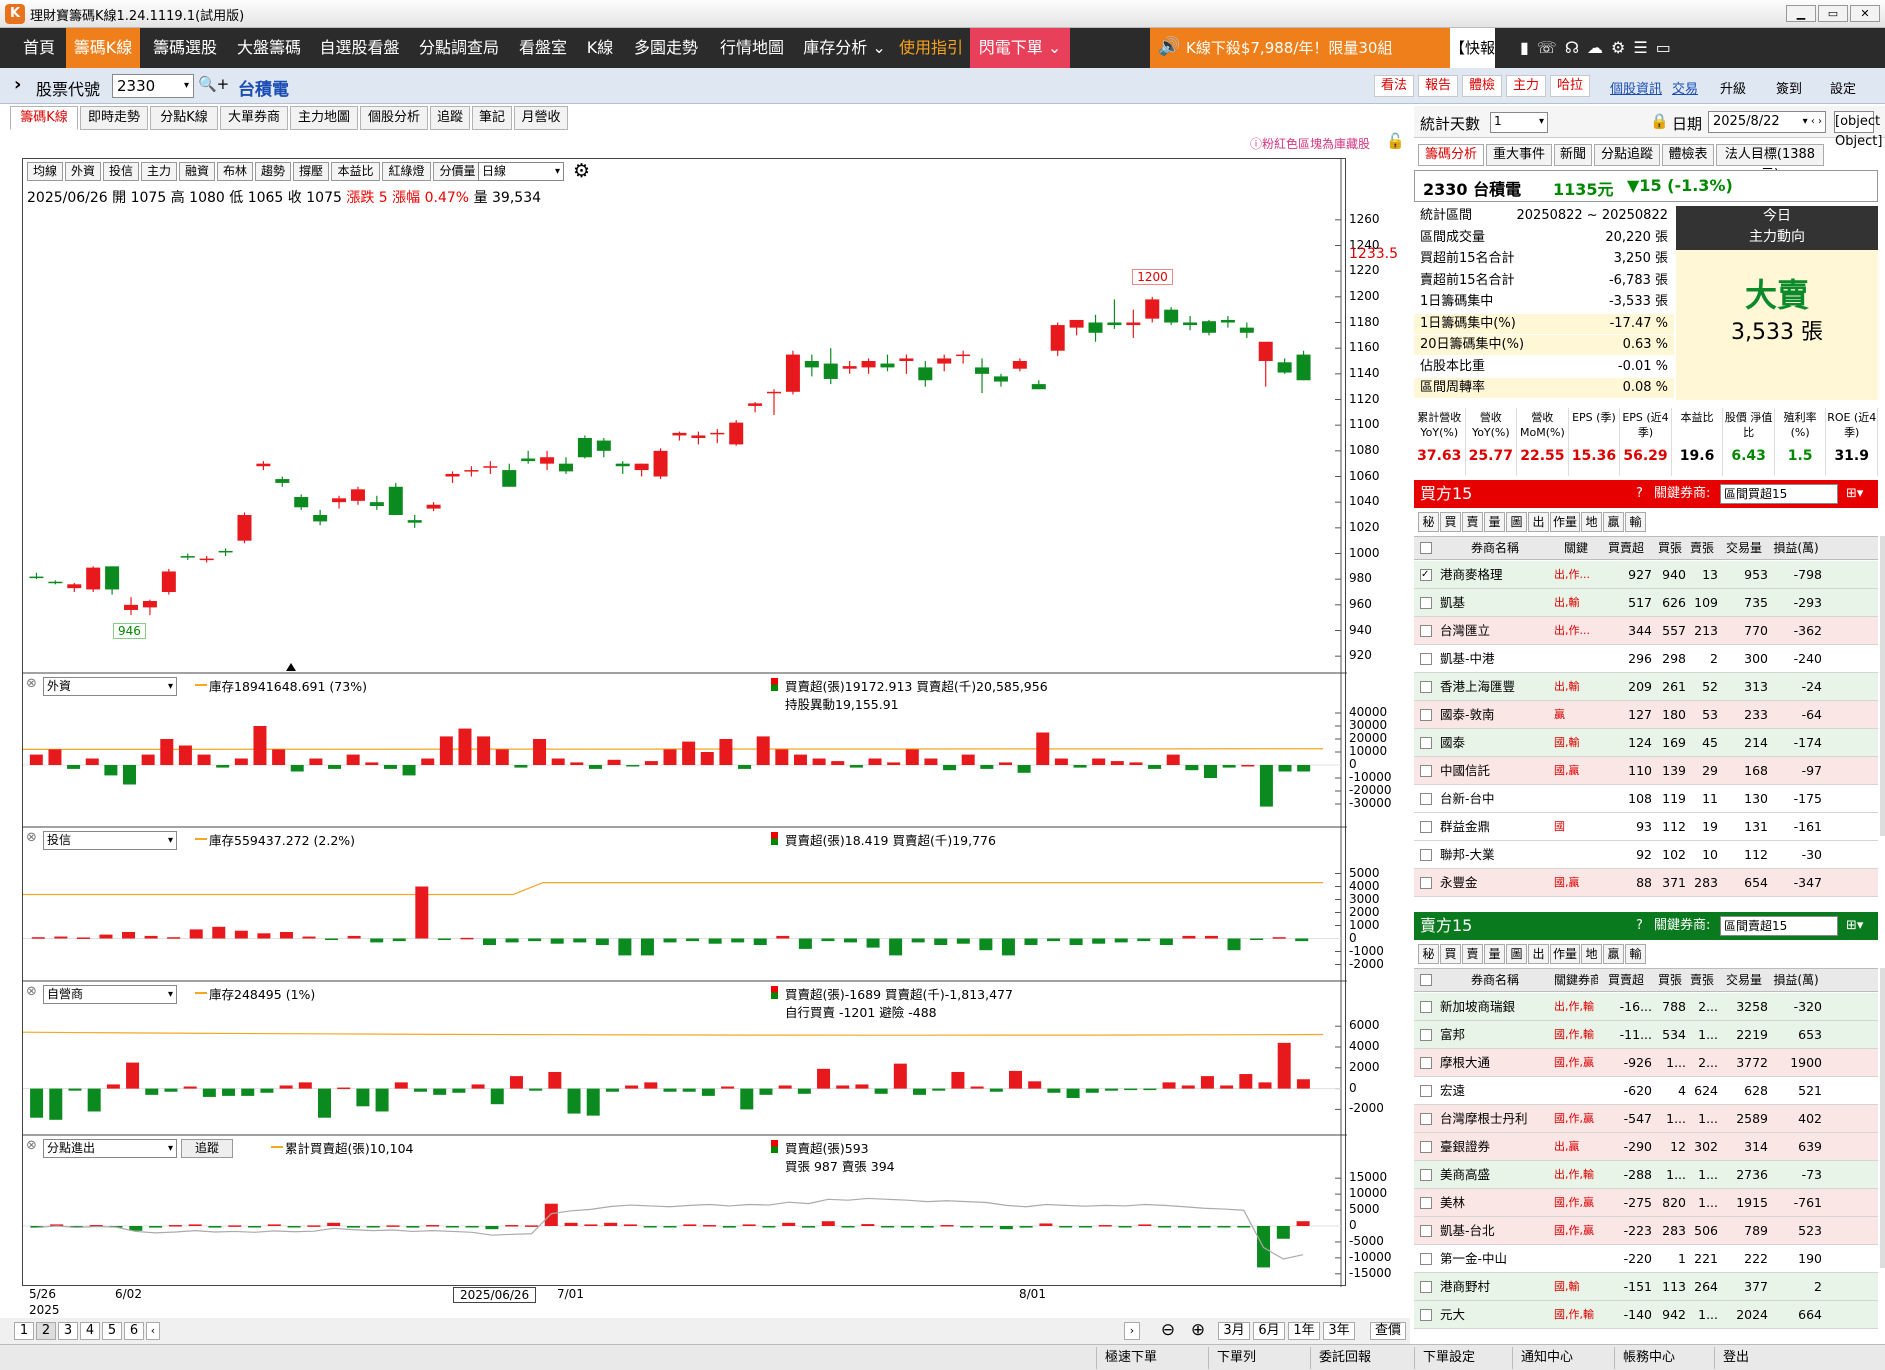 This screenshot has width=1885, height=1370. What do you see at coordinates (1234, 1331) in the screenshot?
I see `range-button-0: 3月` at bounding box center [1234, 1331].